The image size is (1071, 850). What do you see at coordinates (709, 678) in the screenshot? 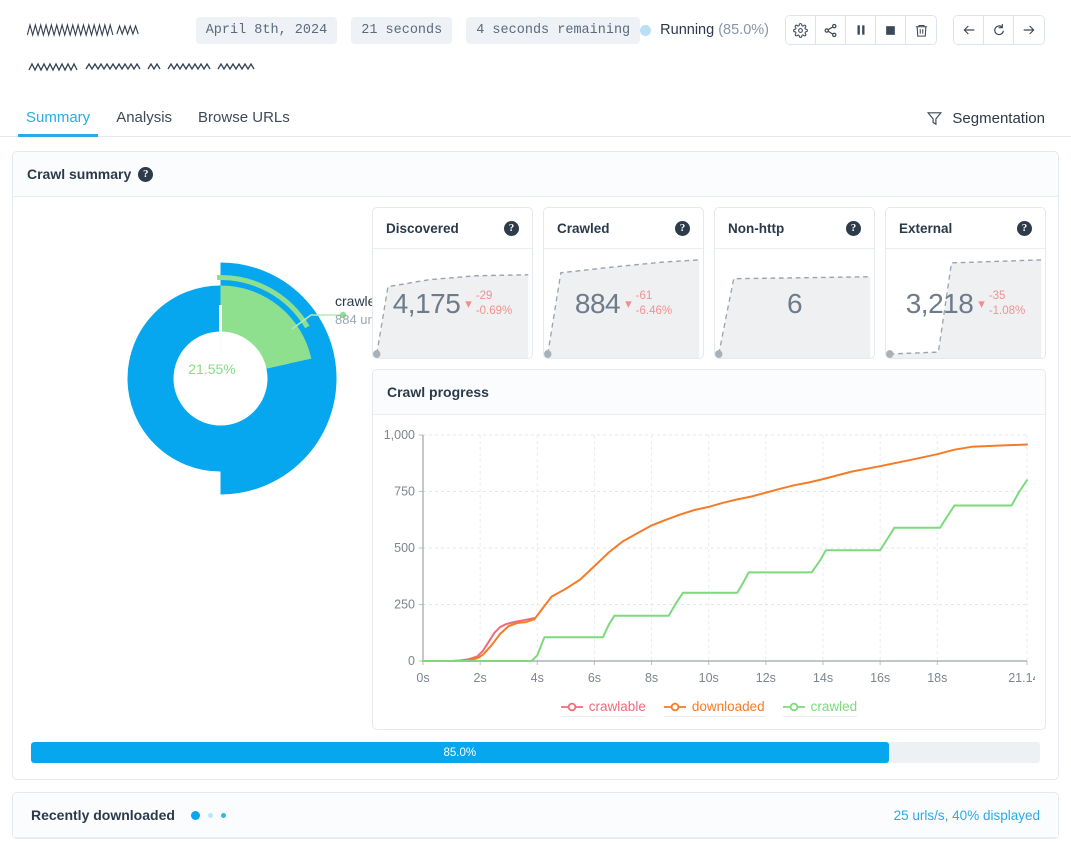
I see `svg-text: 10s` at bounding box center [709, 678].